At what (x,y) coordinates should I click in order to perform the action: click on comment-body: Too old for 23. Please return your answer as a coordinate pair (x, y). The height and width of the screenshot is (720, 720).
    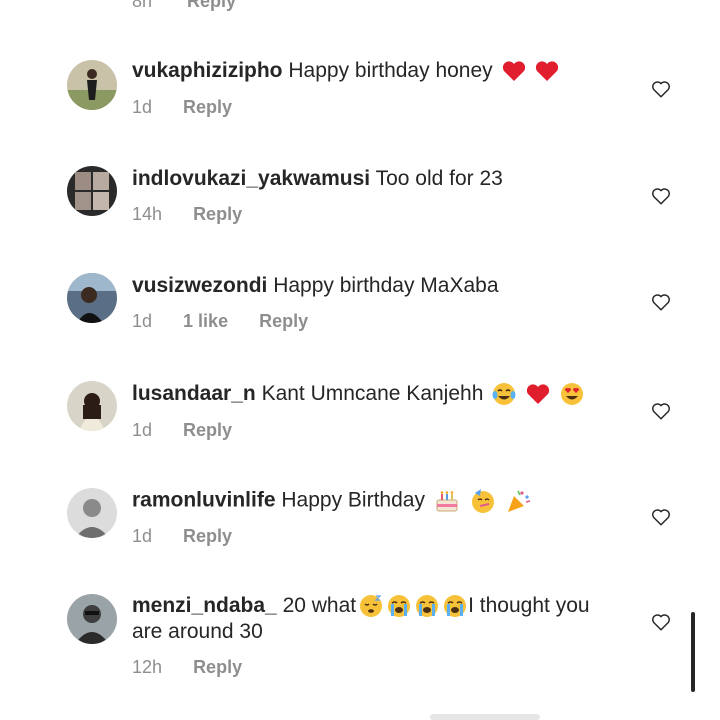
    Looking at the image, I should click on (439, 178).